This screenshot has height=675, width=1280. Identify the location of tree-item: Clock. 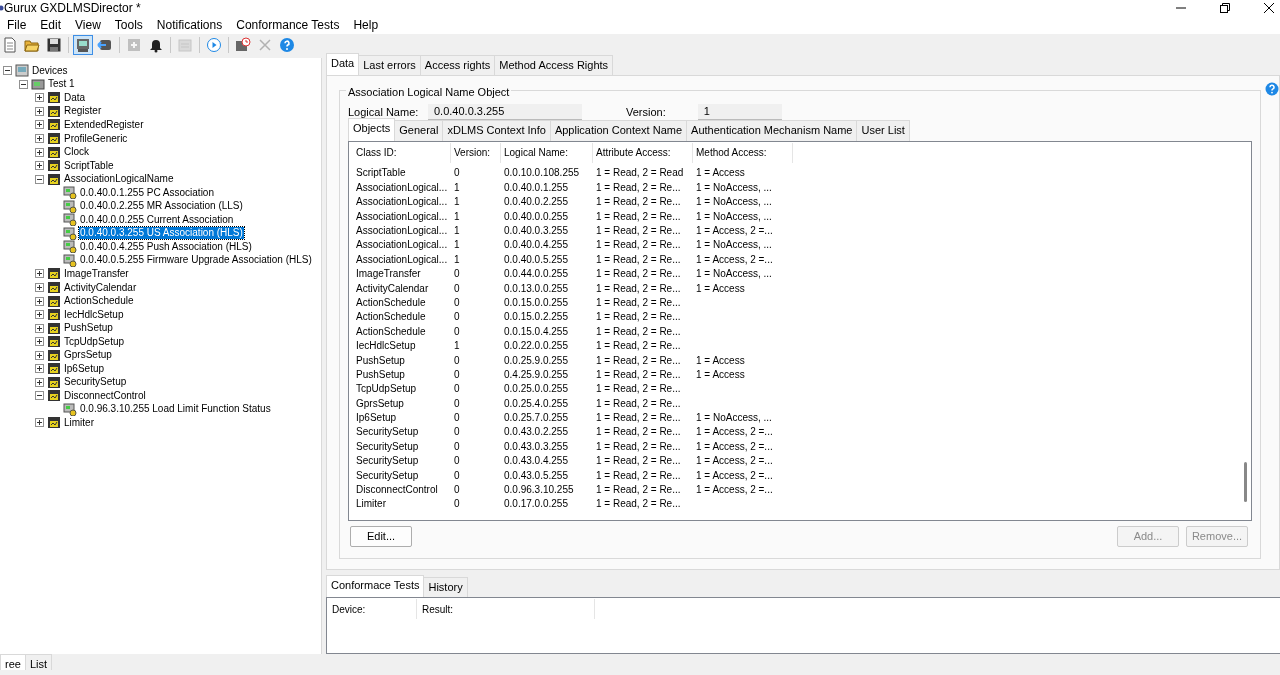
(76, 152).